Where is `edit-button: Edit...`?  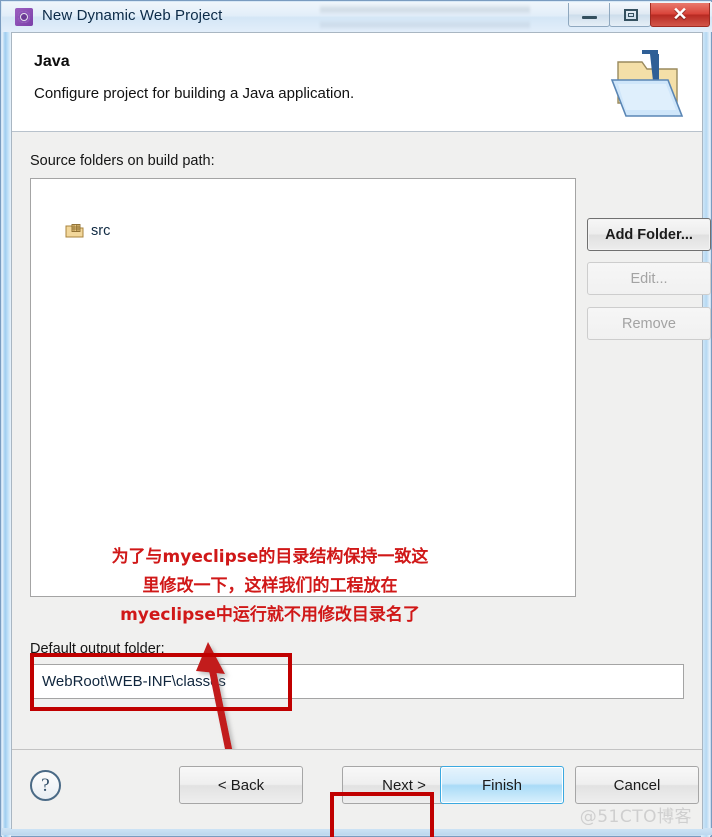
edit-button: Edit... is located at coordinates (649, 278).